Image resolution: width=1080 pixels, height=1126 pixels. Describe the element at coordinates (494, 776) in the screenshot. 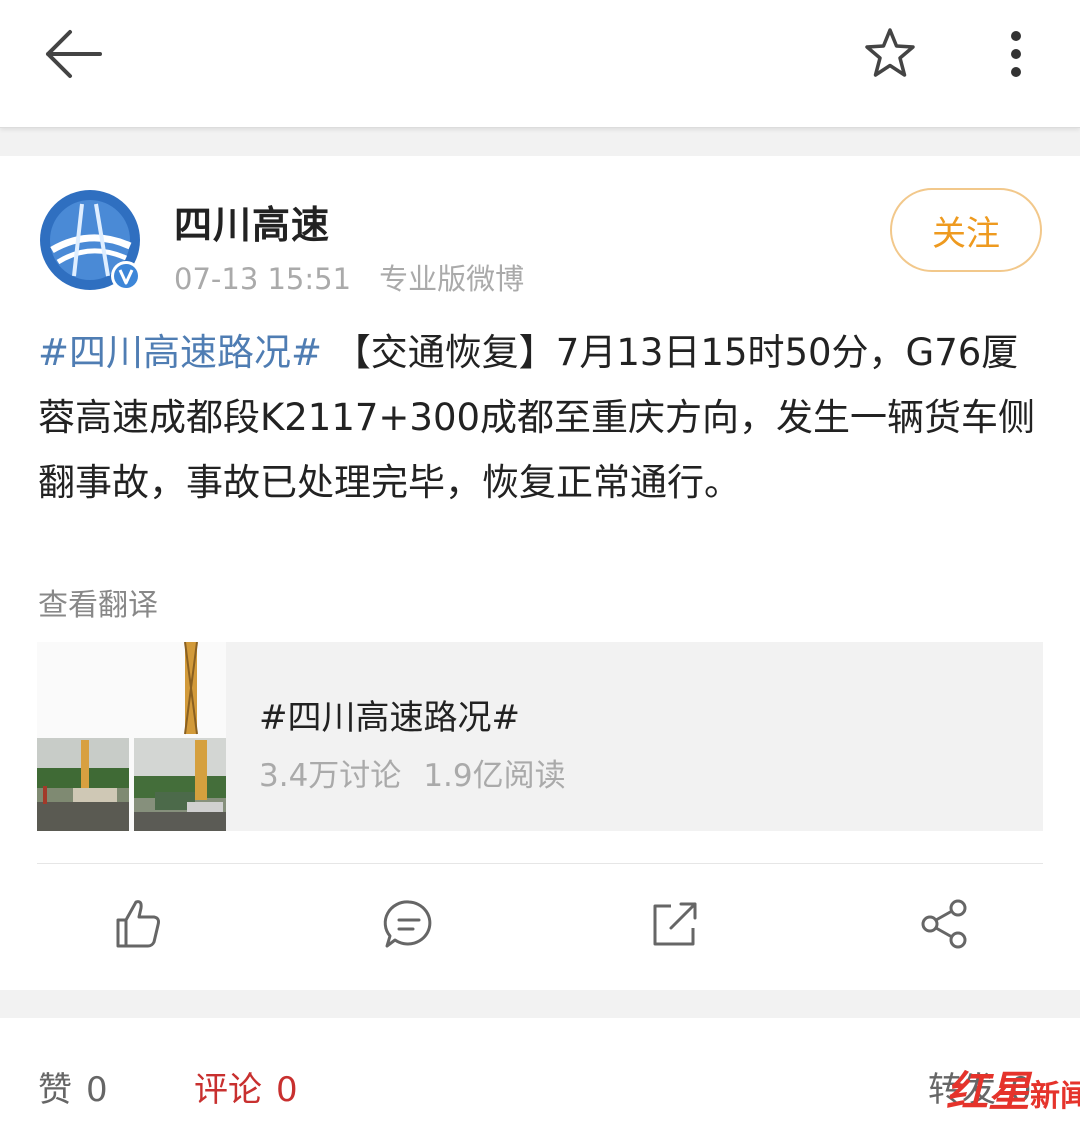

I see `topic-reads: 1.9亿阅读` at that location.